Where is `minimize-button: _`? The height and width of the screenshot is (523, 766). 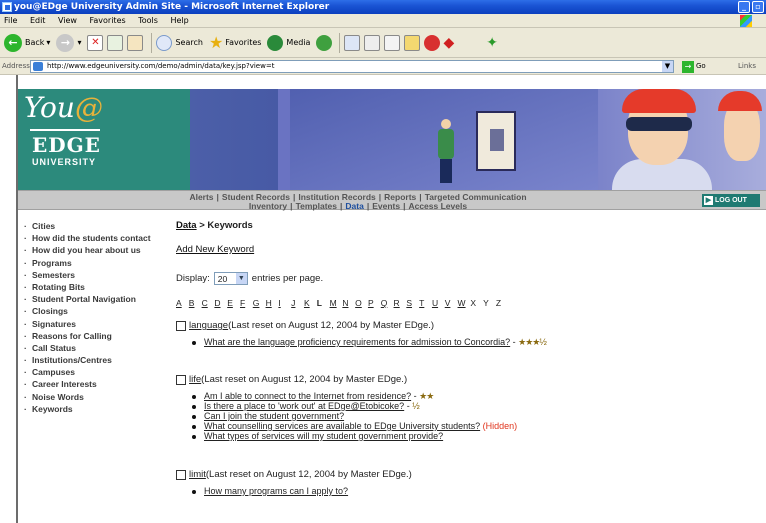 minimize-button: _ is located at coordinates (744, 7).